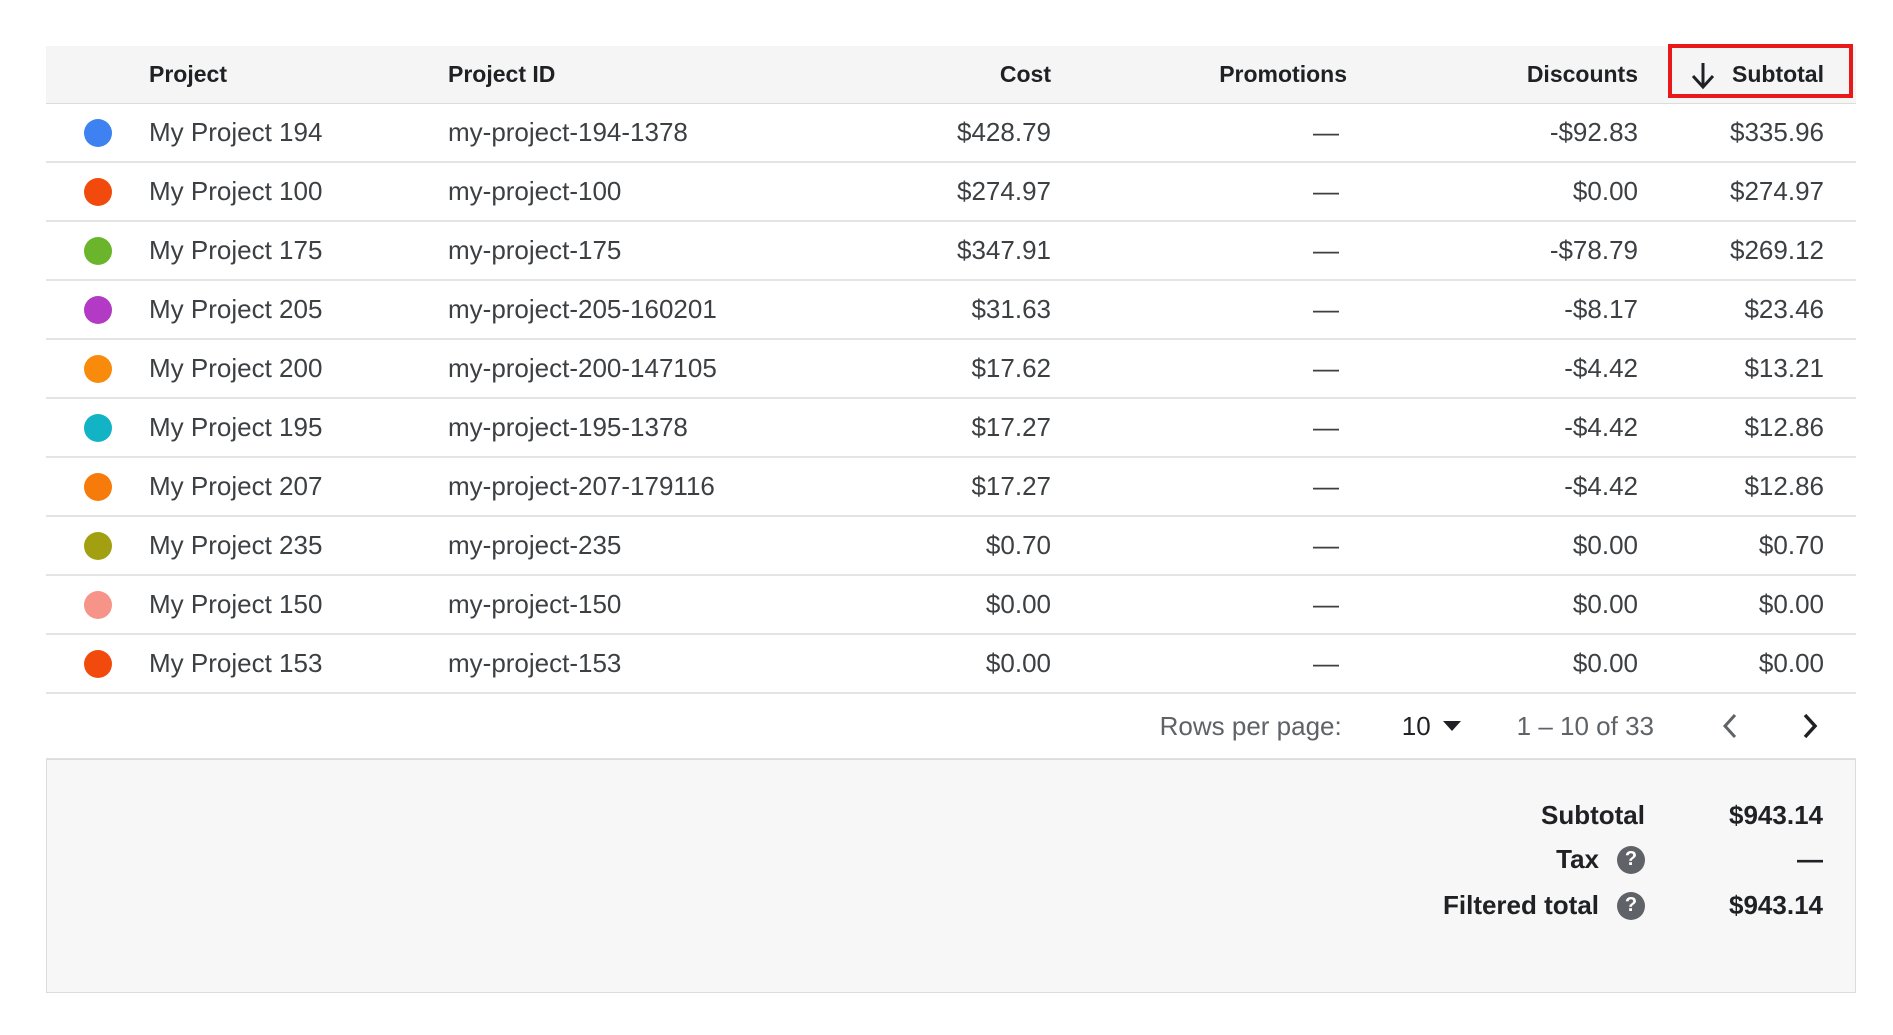  I want to click on rows-per-page-value: 10, so click(1416, 725).